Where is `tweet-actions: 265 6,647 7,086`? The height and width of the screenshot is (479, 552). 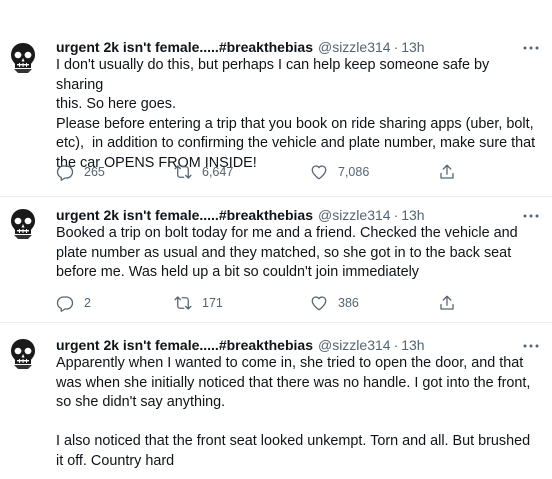 tweet-actions: 265 6,647 7,086 is located at coordinates (298, 172).